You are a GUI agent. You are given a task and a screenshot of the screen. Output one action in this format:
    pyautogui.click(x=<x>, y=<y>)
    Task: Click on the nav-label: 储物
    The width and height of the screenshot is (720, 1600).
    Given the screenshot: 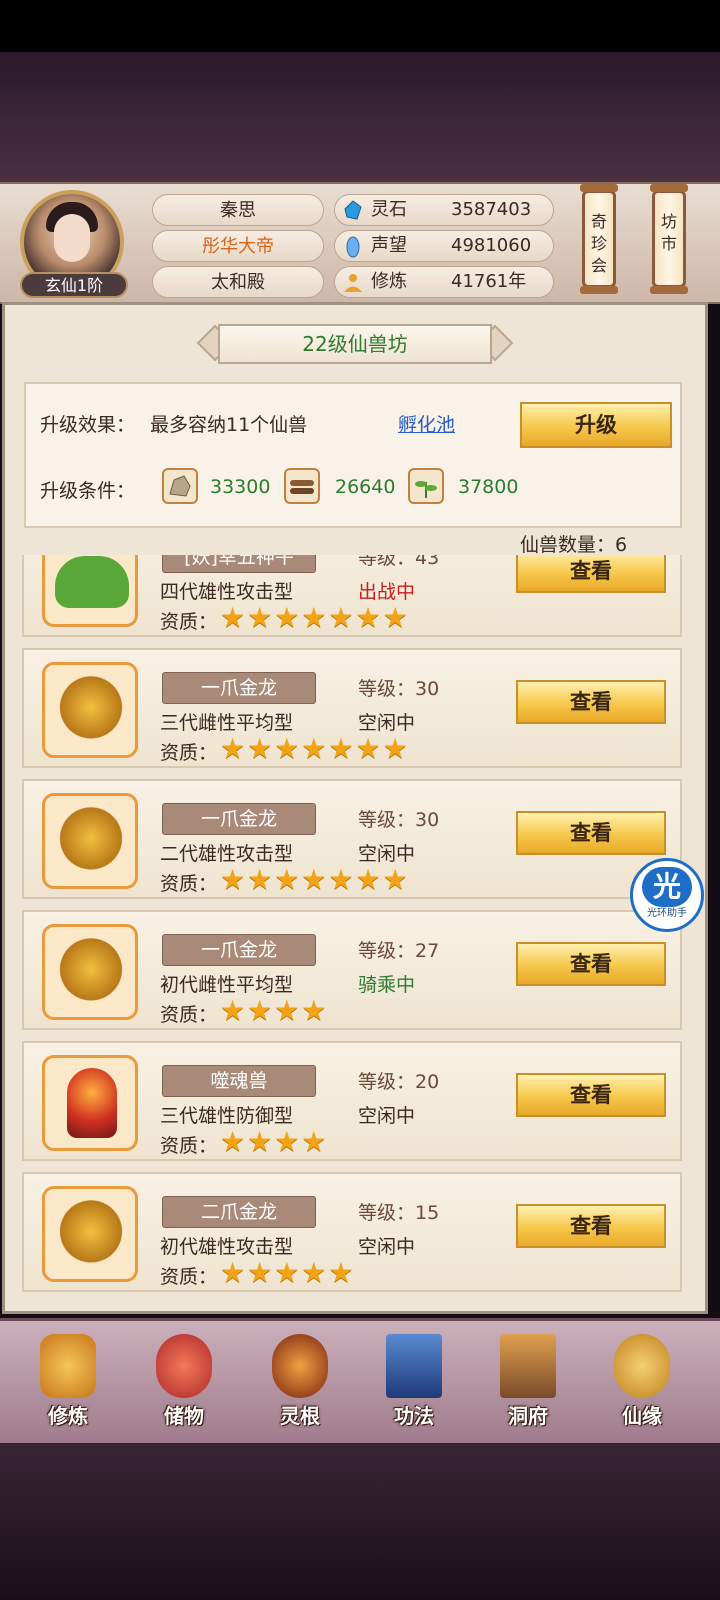 What is the action you would take?
    pyautogui.click(x=184, y=1416)
    